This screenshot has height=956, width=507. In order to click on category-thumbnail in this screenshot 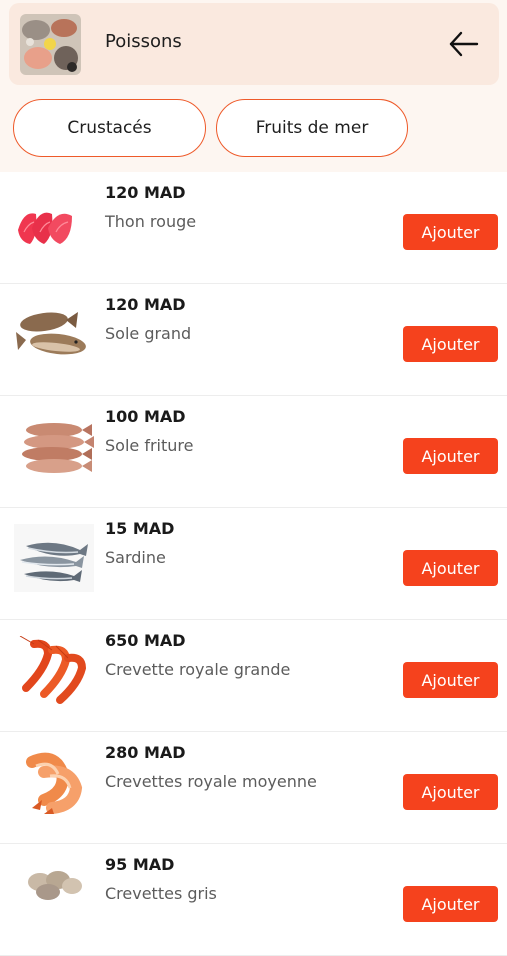, I will do `click(50, 44)`.